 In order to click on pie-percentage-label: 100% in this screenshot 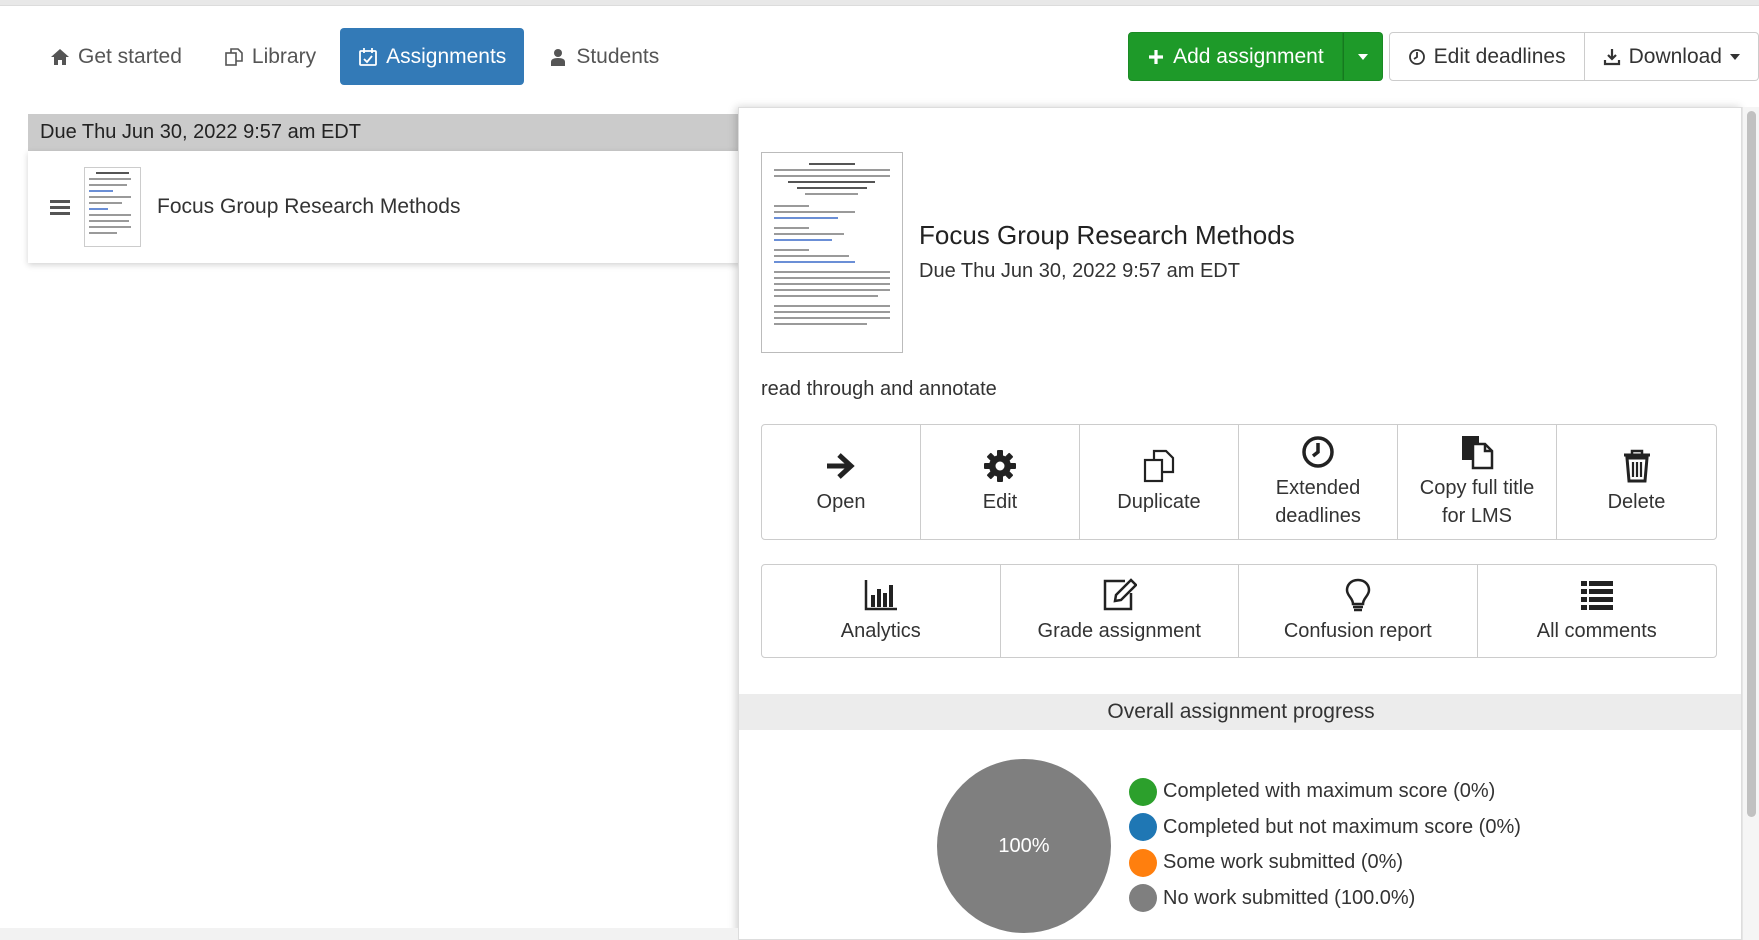, I will do `click(1024, 845)`.